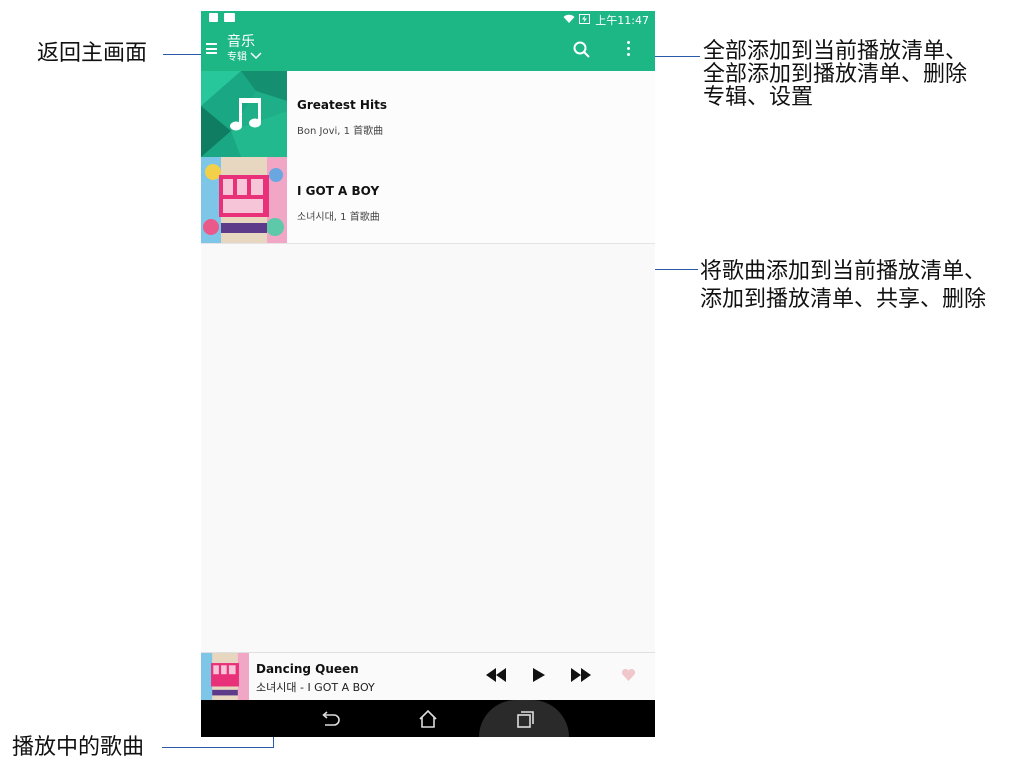  I want to click on album-meta: 소녀시대, 1 首歌曲, so click(338, 217).